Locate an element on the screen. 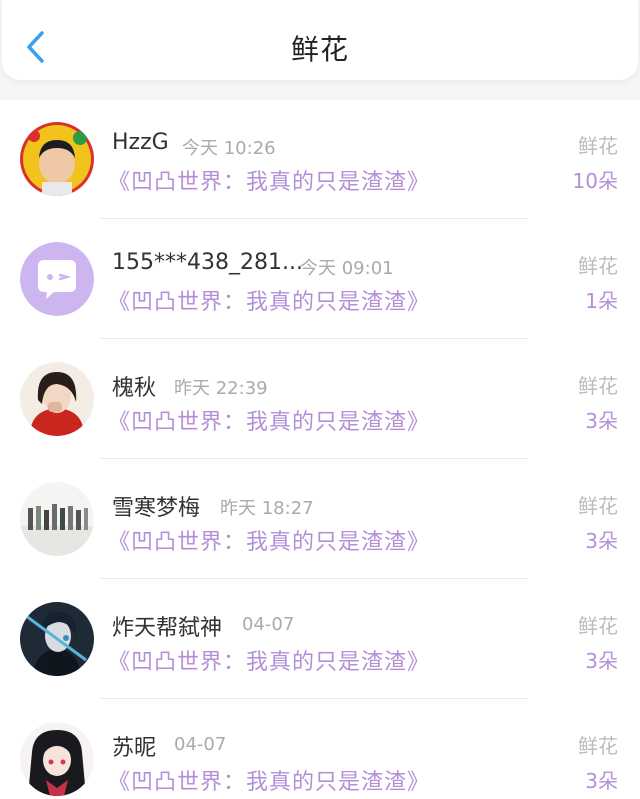  timestamp: 昨天 18:27 is located at coordinates (267, 508).